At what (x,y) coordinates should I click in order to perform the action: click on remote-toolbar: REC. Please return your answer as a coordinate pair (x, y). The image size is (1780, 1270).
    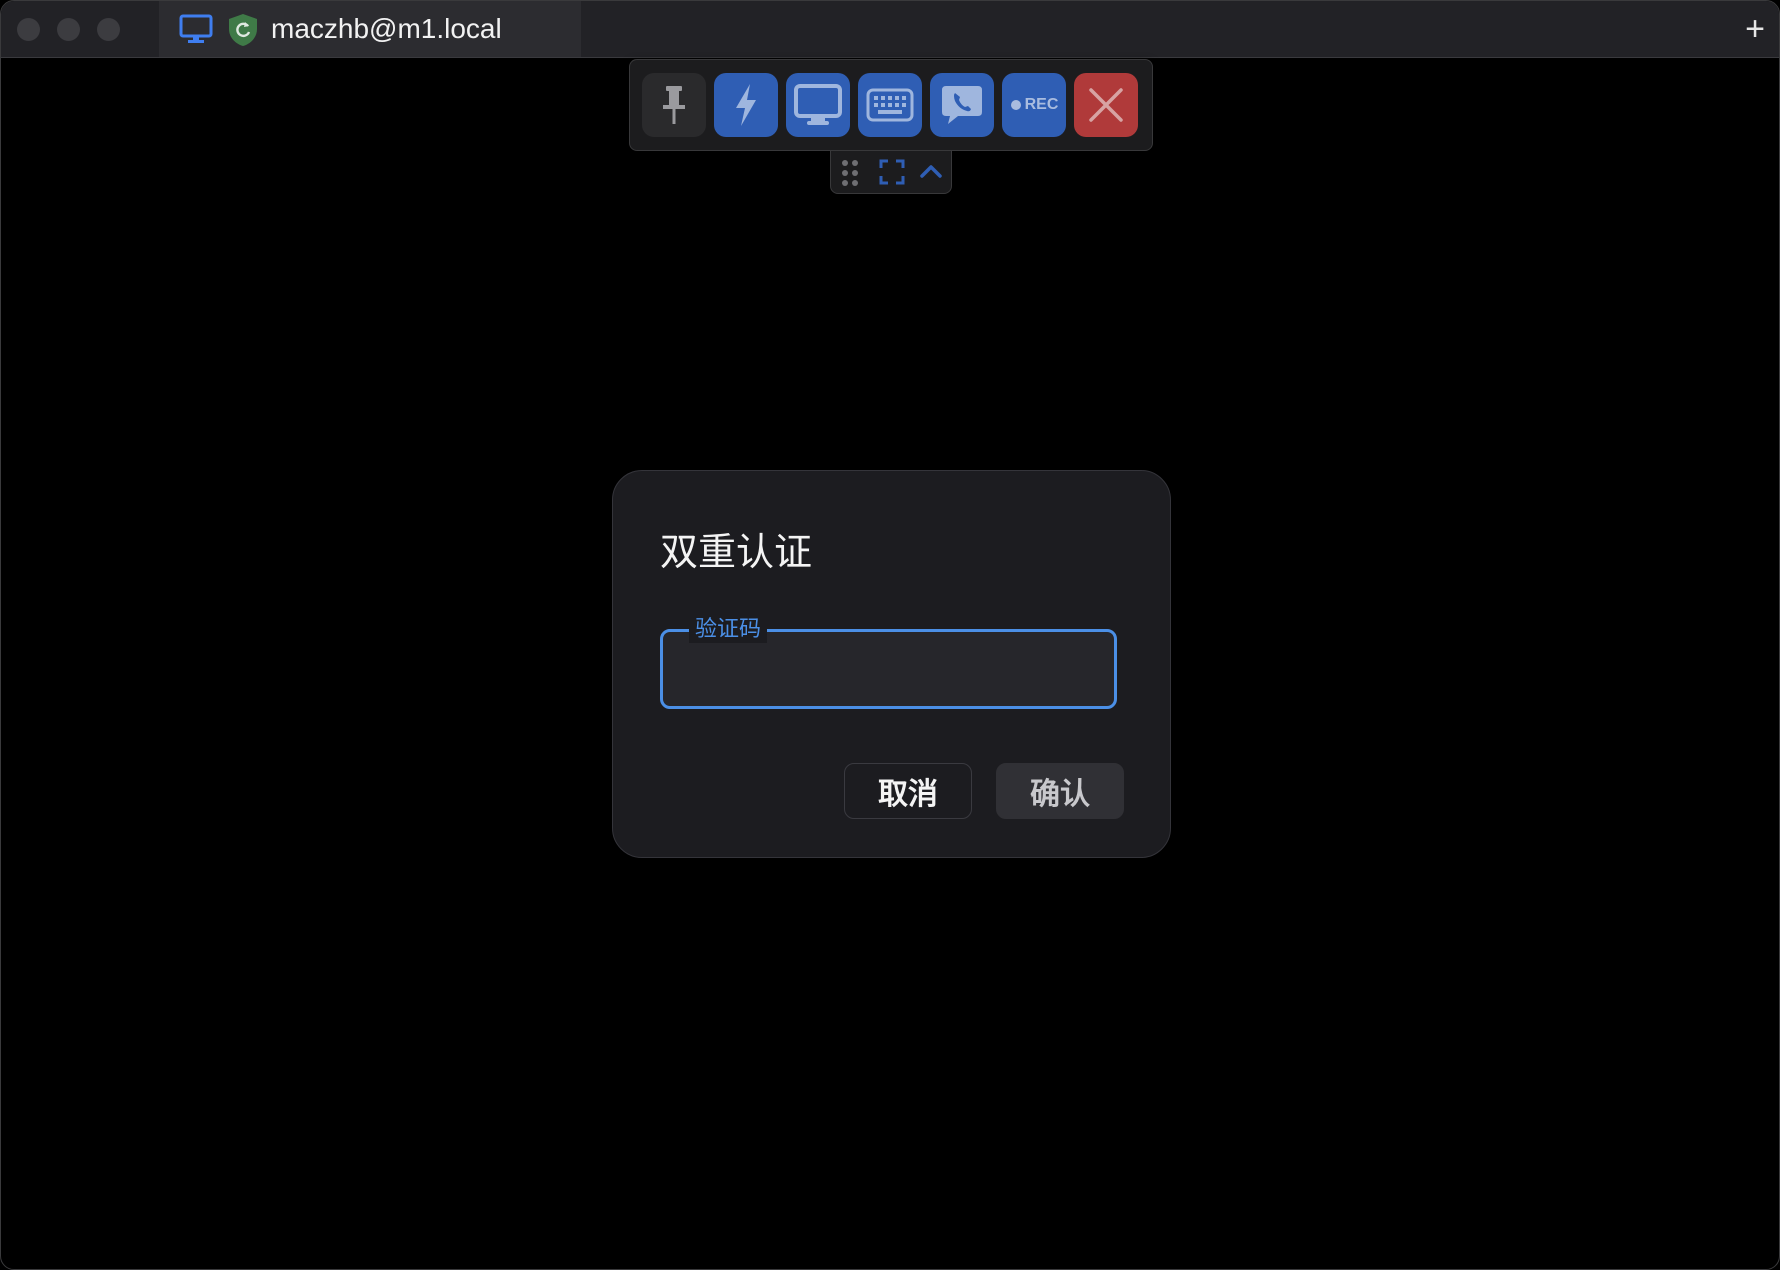
    Looking at the image, I should click on (891, 105).